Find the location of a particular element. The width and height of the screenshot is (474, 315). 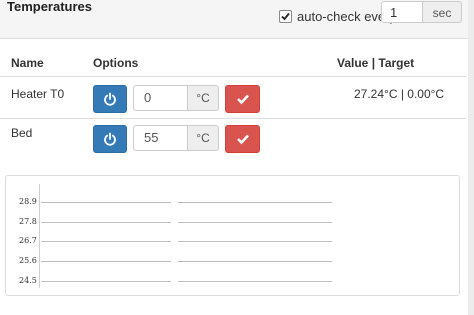

y-tick-label: 27.8 is located at coordinates (28, 221).